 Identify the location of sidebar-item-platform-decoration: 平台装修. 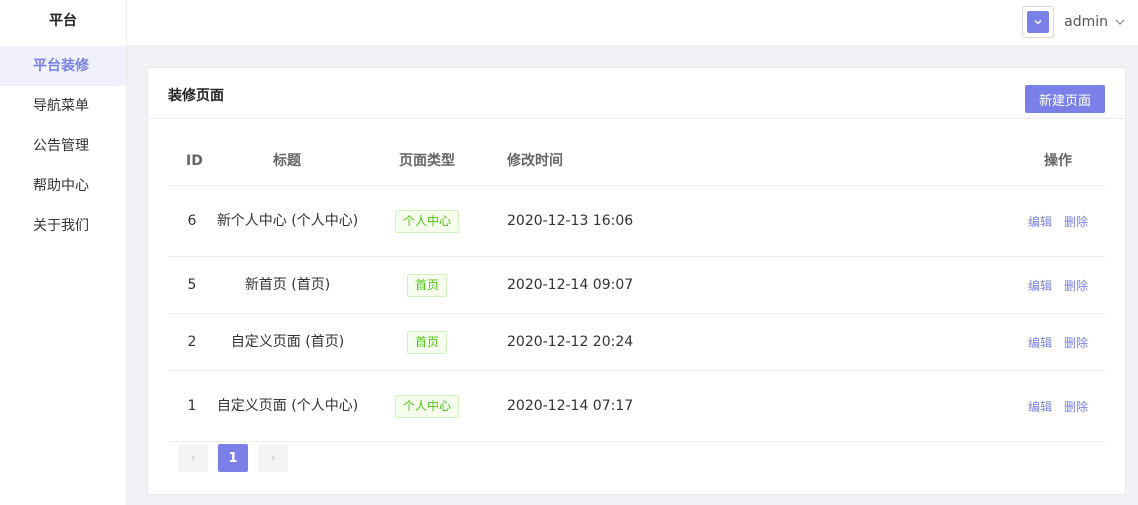
(63, 66).